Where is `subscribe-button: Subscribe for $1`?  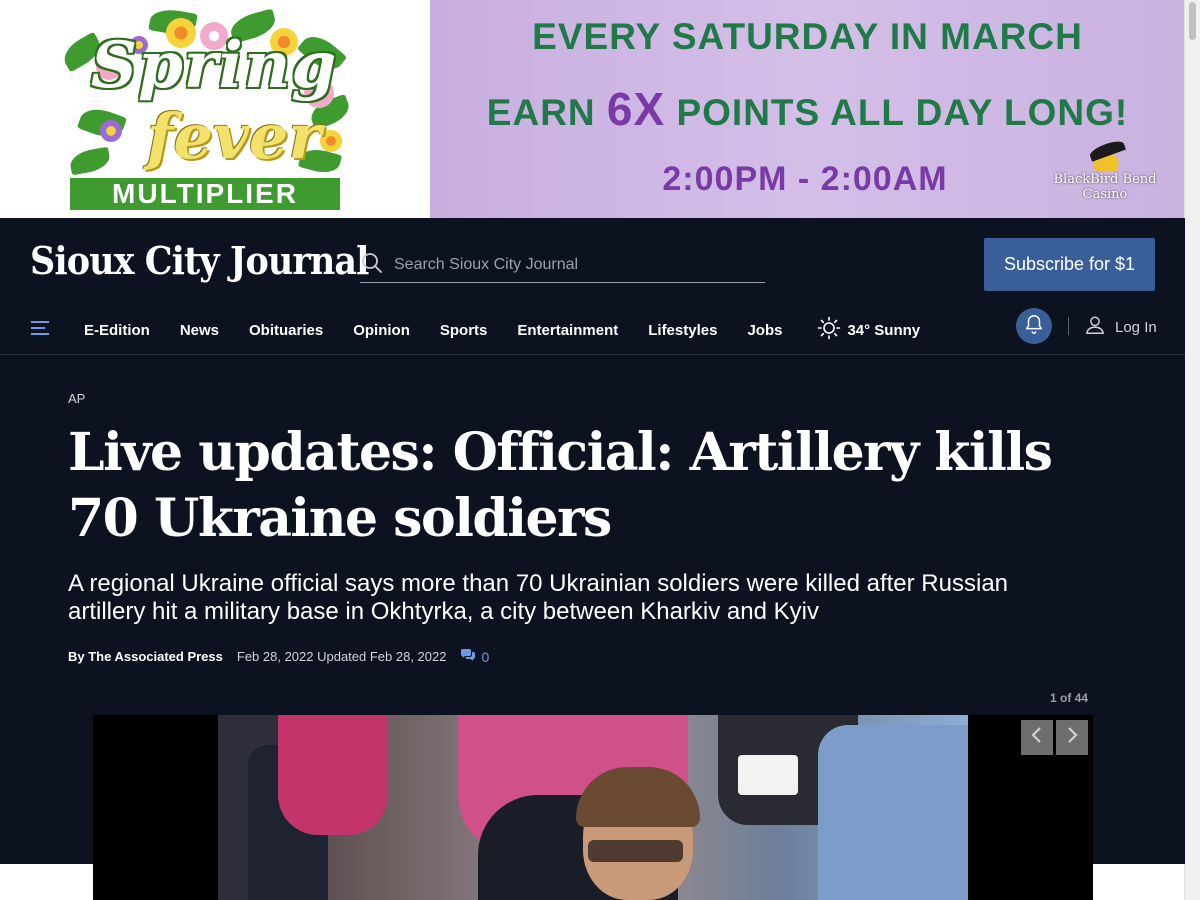 subscribe-button: Subscribe for $1 is located at coordinates (1069, 264).